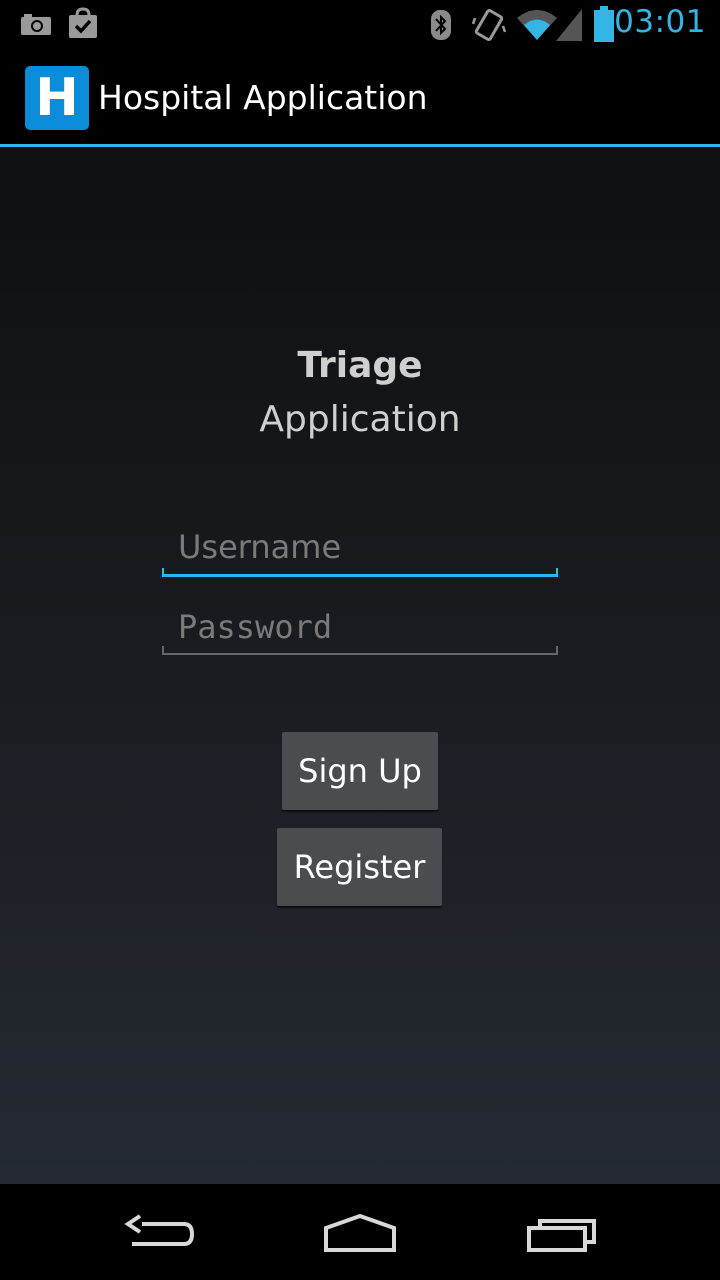  What do you see at coordinates (360, 1236) in the screenshot?
I see `home-icon` at bounding box center [360, 1236].